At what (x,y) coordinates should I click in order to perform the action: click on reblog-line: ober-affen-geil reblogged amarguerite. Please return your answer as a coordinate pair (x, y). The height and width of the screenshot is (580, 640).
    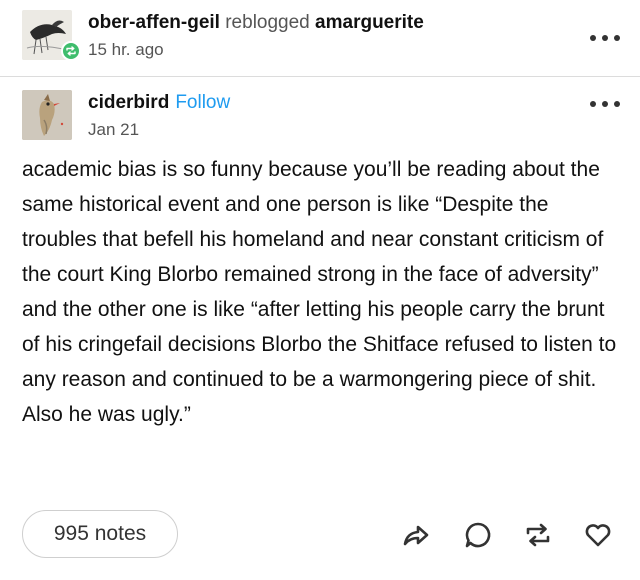
    Looking at the image, I should click on (256, 23).